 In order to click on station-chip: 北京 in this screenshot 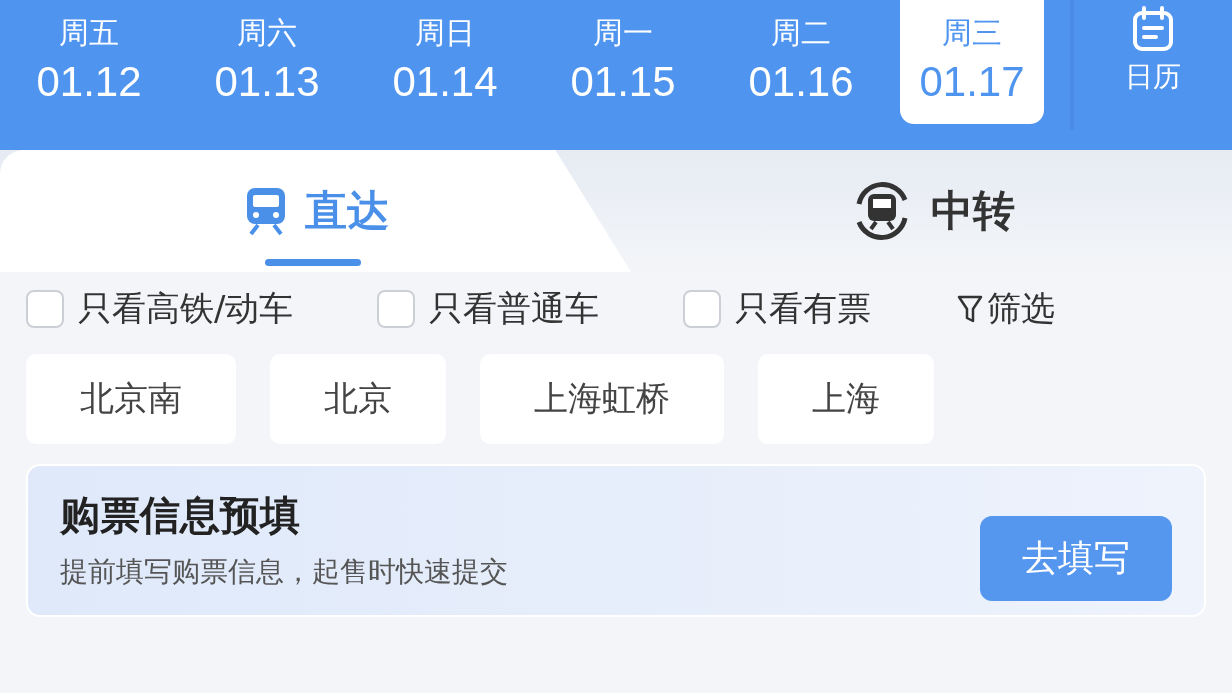, I will do `click(358, 399)`.